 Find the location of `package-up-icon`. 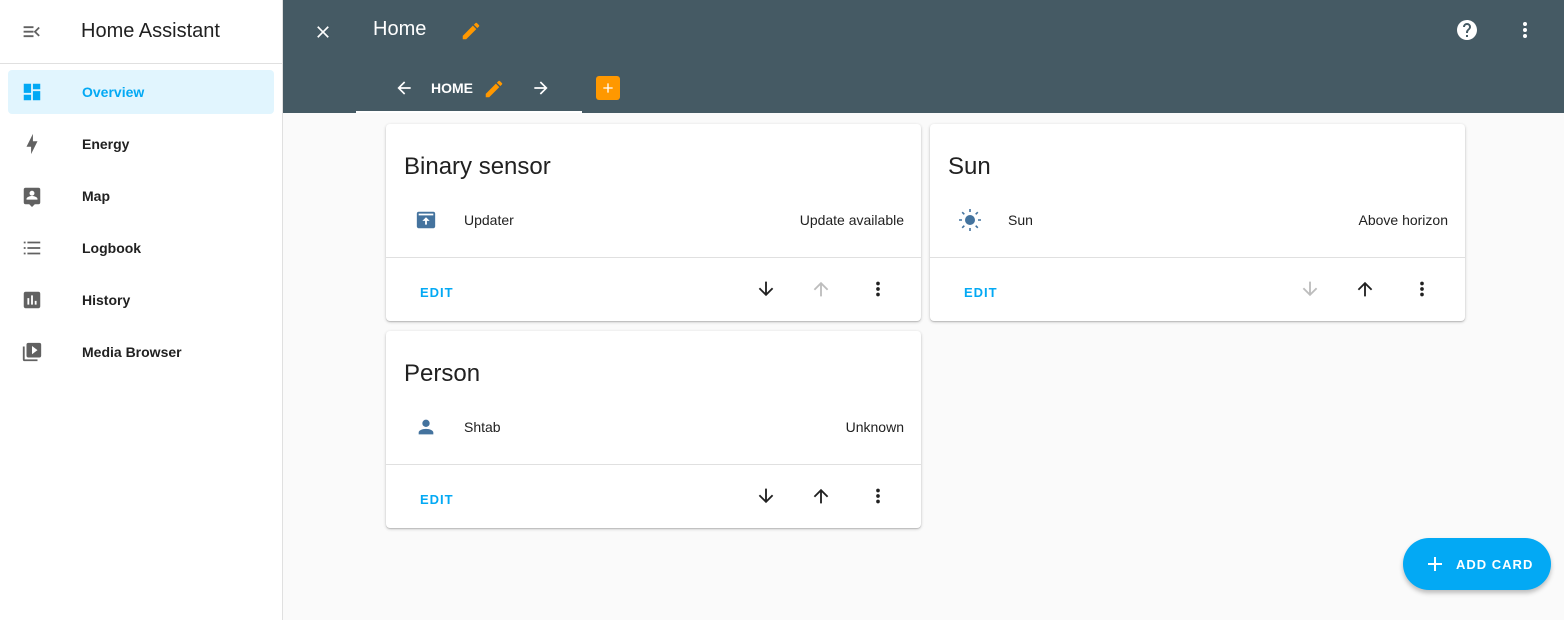

package-up-icon is located at coordinates (426, 220).